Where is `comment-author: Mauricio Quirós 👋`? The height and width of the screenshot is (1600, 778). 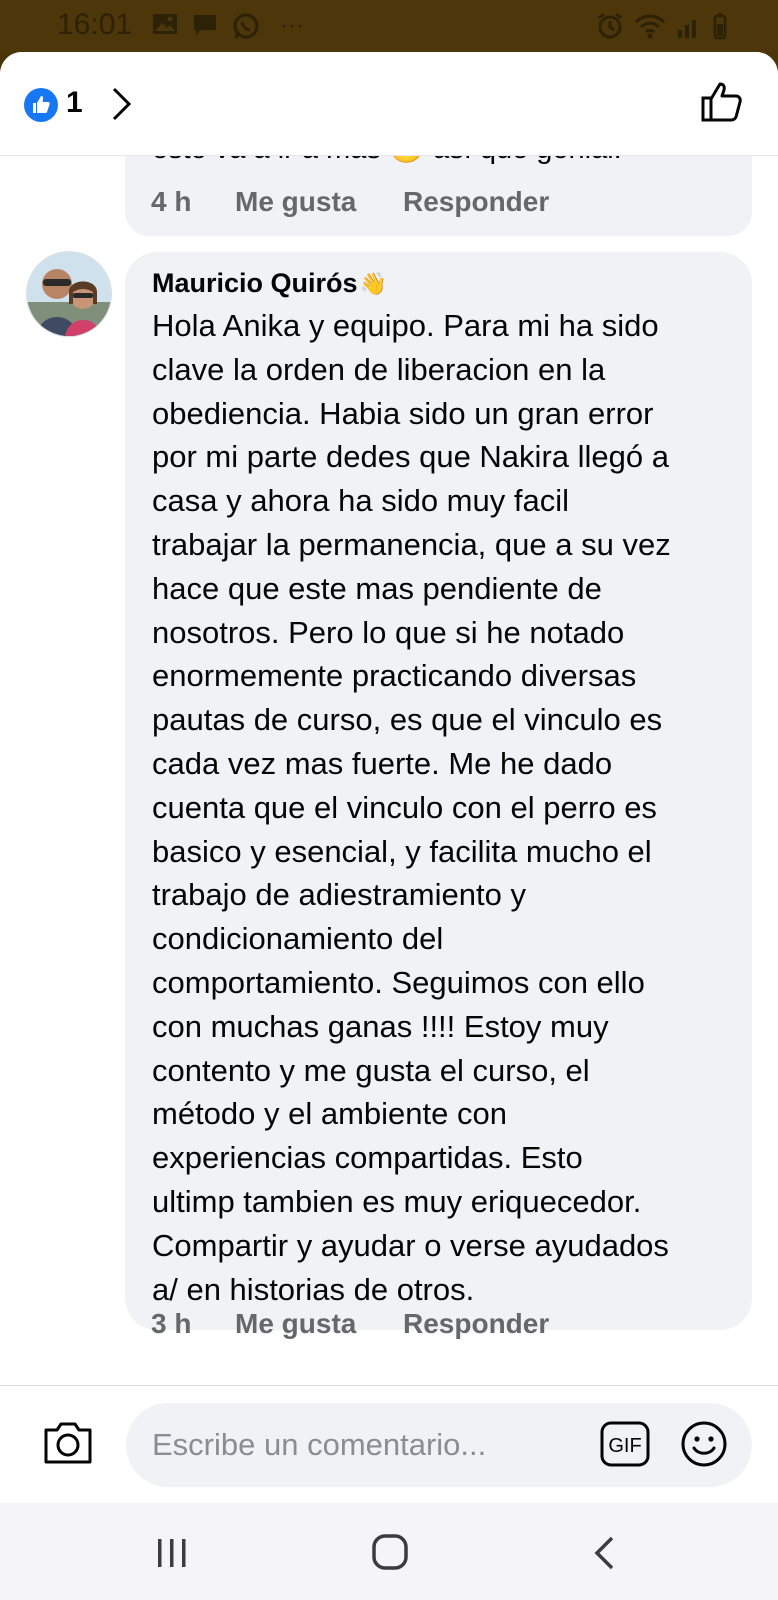 comment-author: Mauricio Quirós 👋 is located at coordinates (269, 283).